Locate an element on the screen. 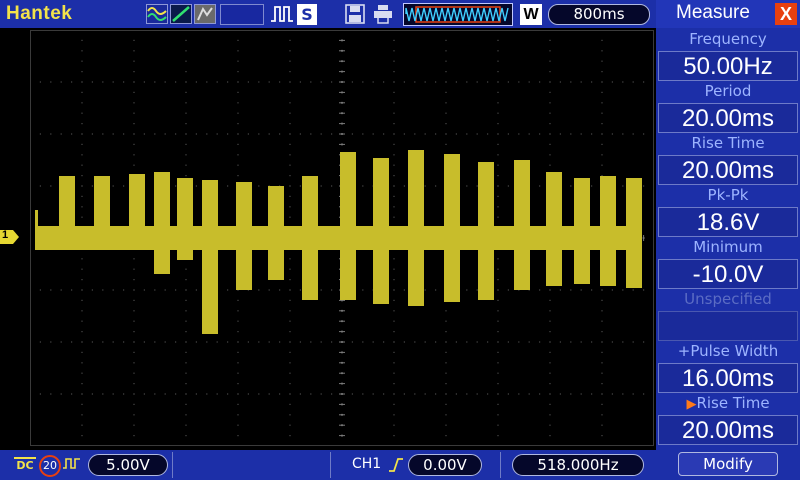 The height and width of the screenshot is (480, 800). s-icon: S is located at coordinates (307, 14).